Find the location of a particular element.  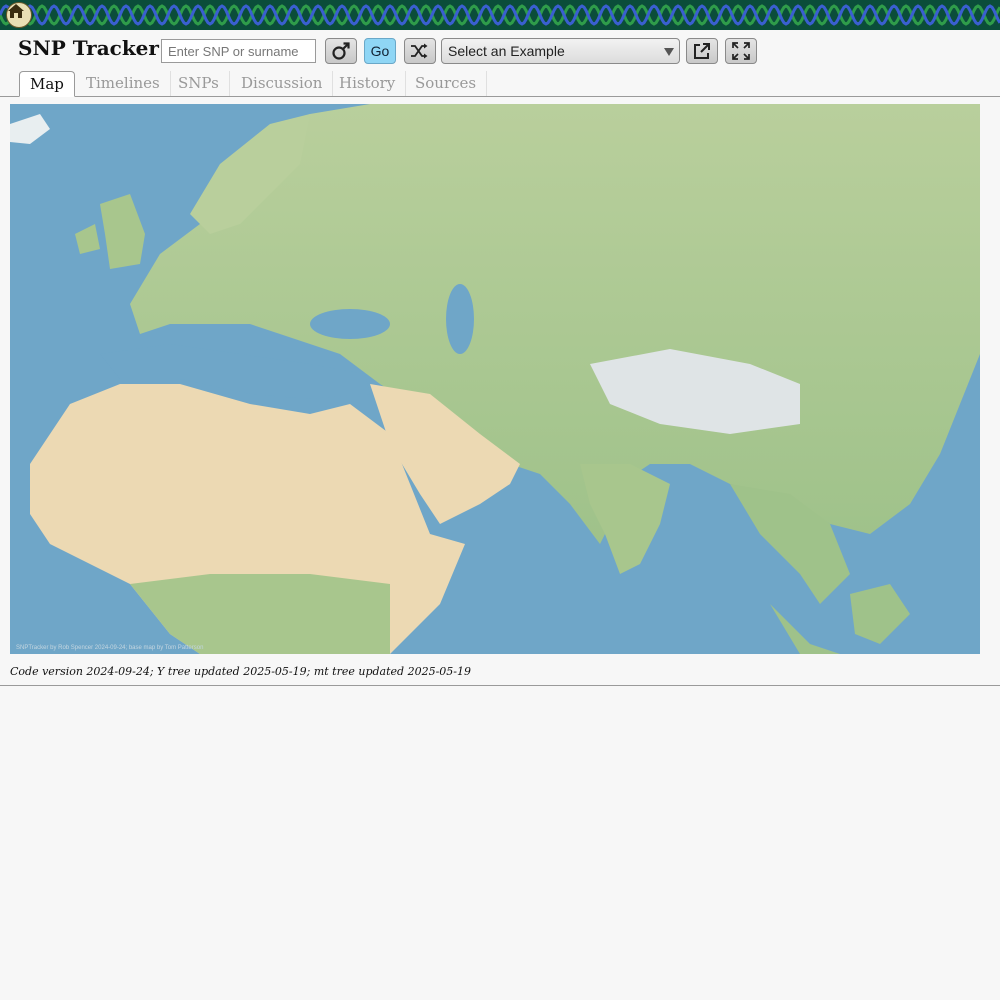

dna-banner is located at coordinates (500, 15).